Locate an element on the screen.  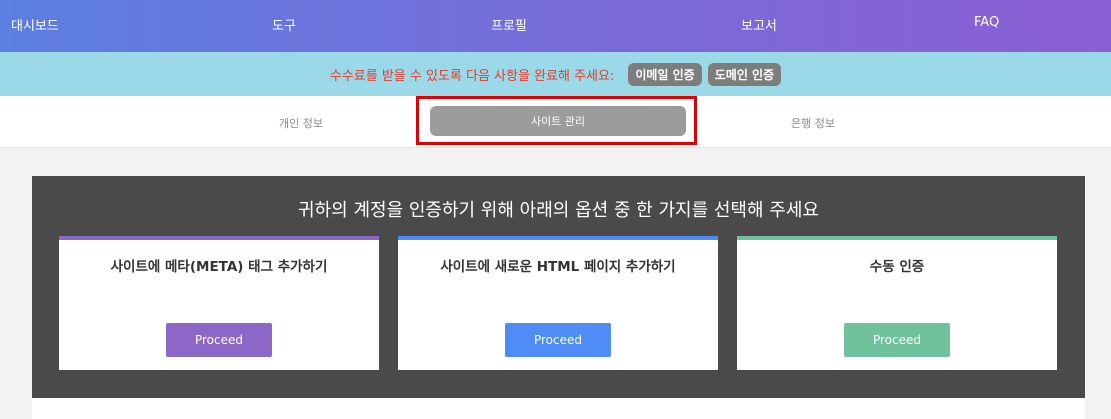
nav-faq: FAQ is located at coordinates (986, 22).